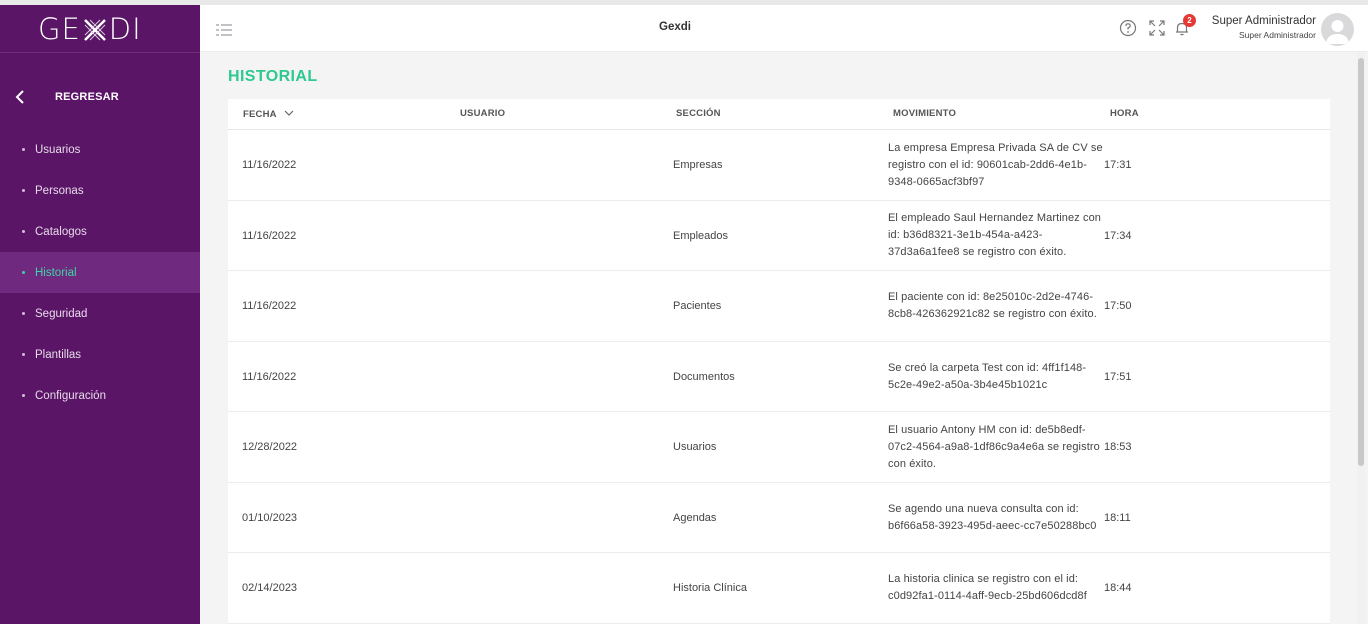  Describe the element at coordinates (1128, 28) in the screenshot. I see `help-icon` at that location.